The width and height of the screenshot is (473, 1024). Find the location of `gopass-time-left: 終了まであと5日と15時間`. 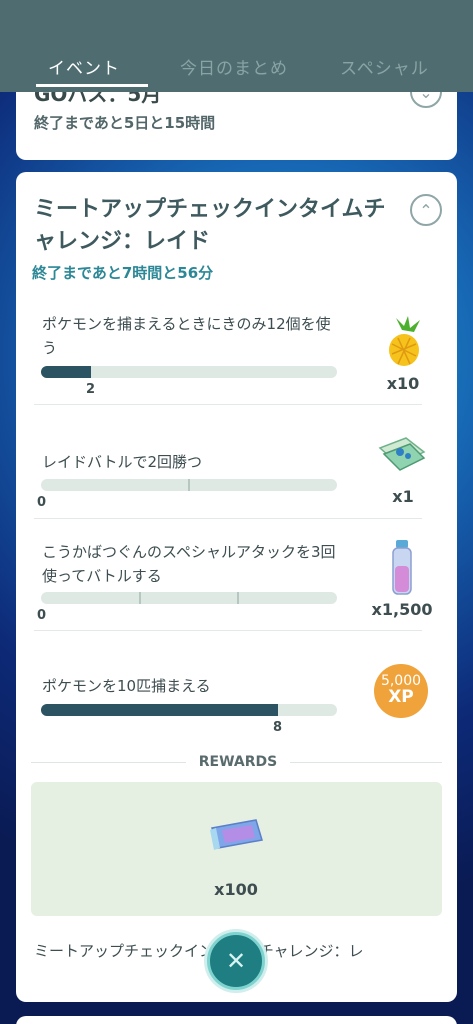

gopass-time-left: 終了まであと5日と15時間 is located at coordinates (125, 123).